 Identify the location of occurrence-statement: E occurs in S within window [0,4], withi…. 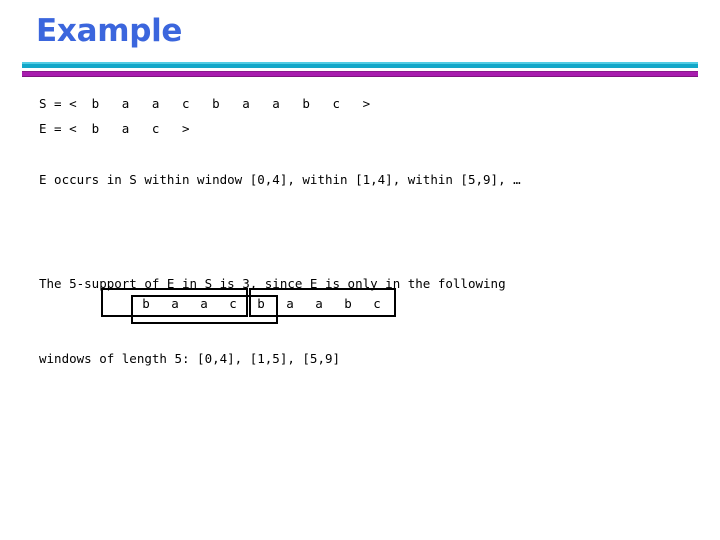
(280, 179).